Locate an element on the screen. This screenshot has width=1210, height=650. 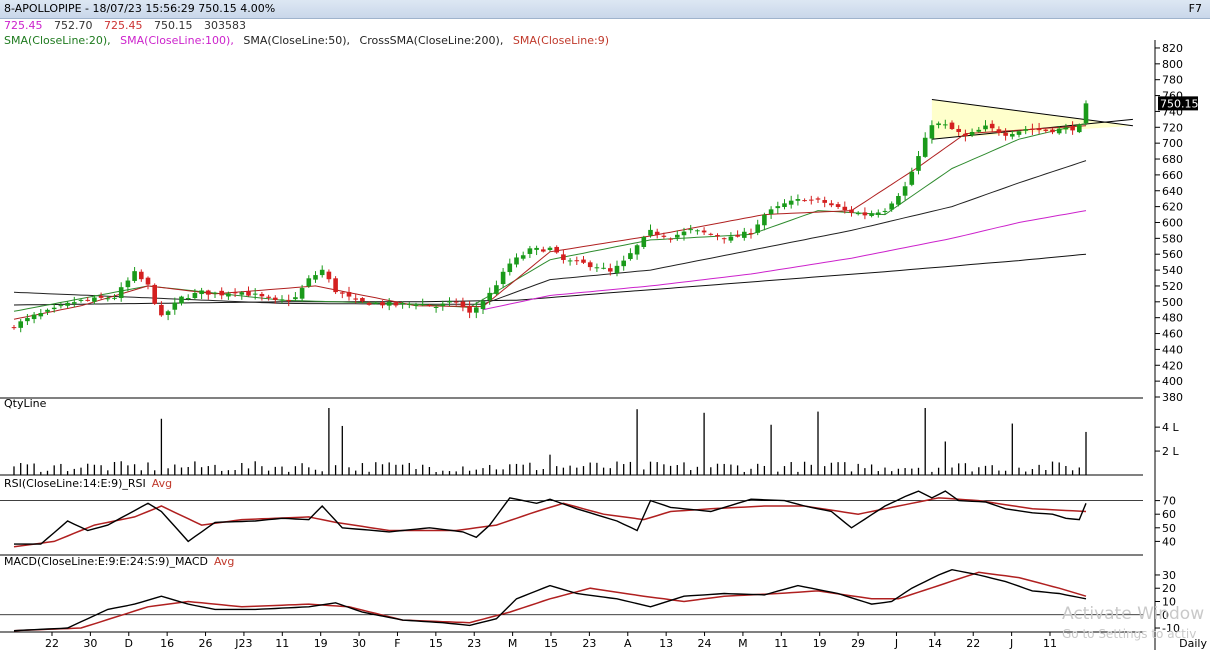
date-tick-label: D is located at coordinates (129, 643).